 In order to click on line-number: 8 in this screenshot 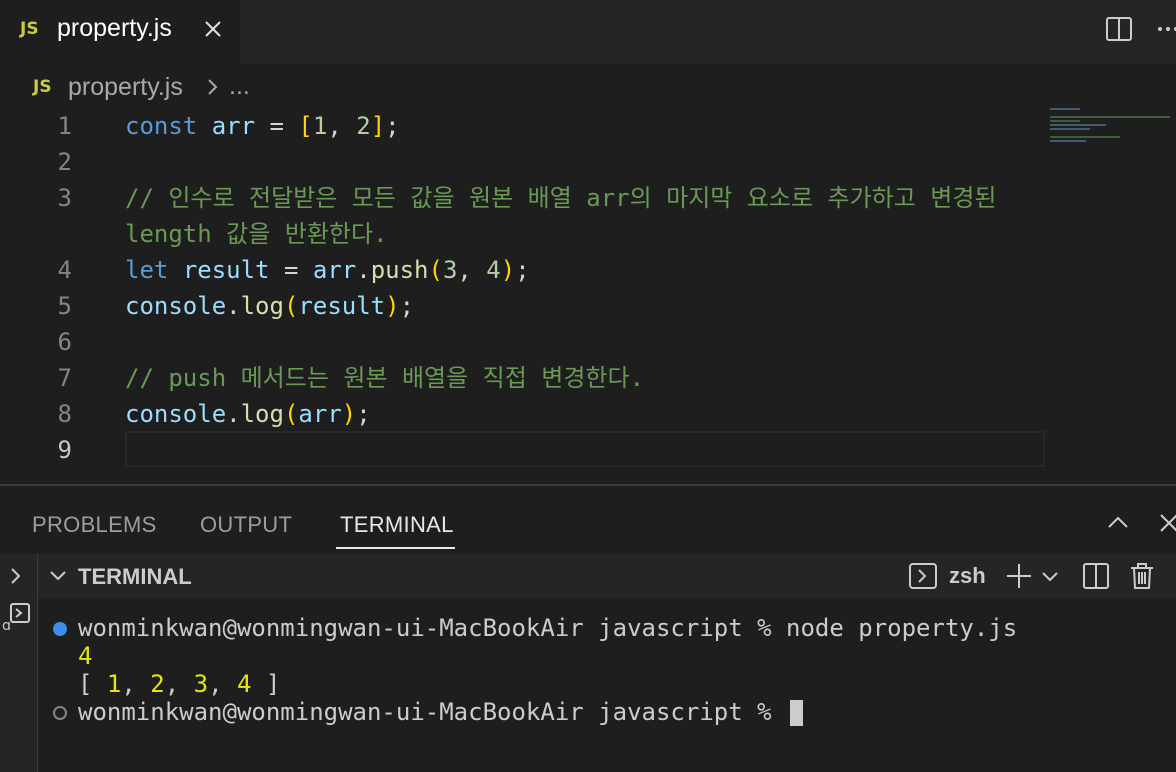, I will do `click(64, 414)`.